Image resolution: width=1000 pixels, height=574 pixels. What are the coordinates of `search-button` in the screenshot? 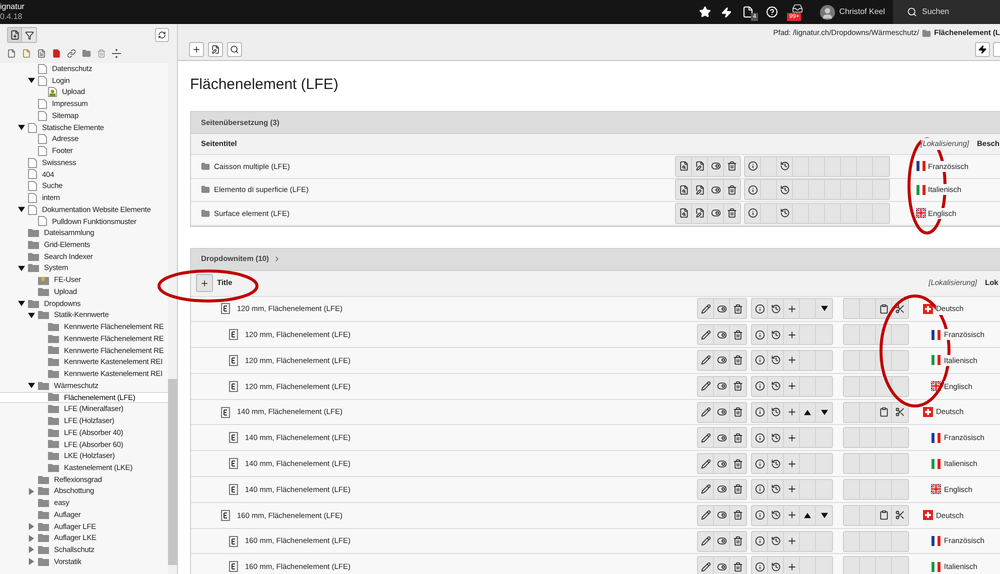 It's located at (234, 49).